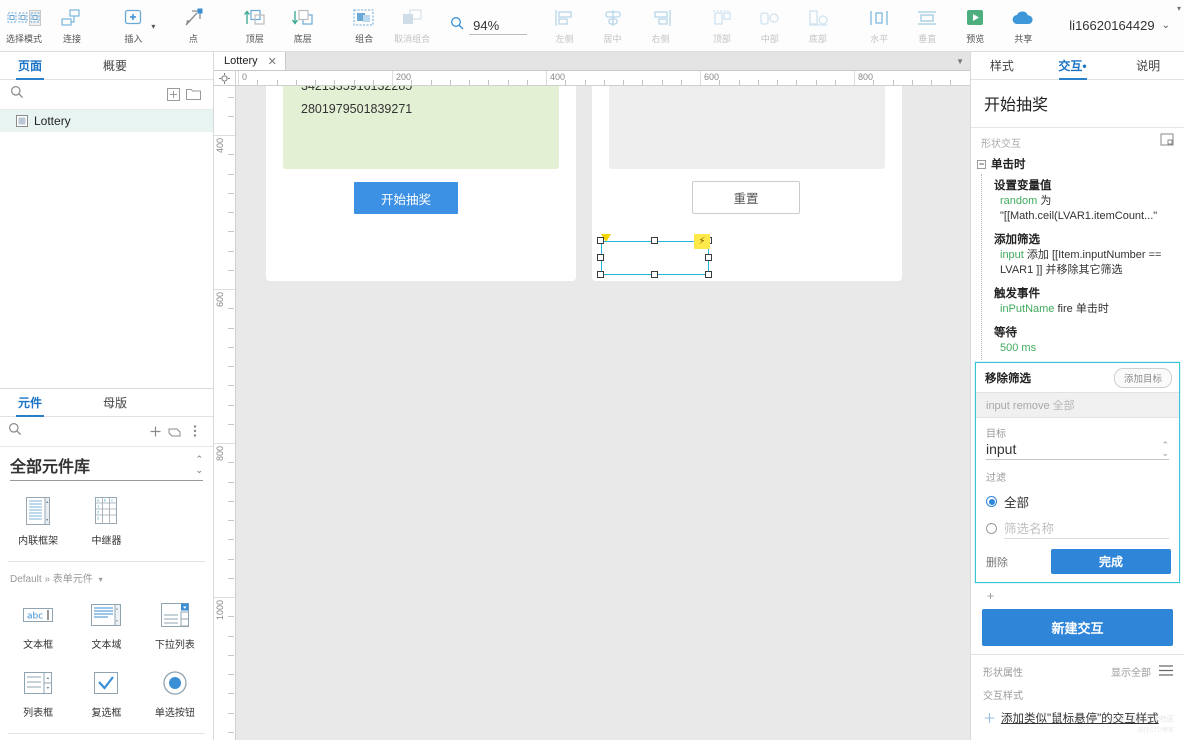 Image resolution: width=1184 pixels, height=740 pixels. I want to click on add-target-button: 添加目标, so click(1142, 378).